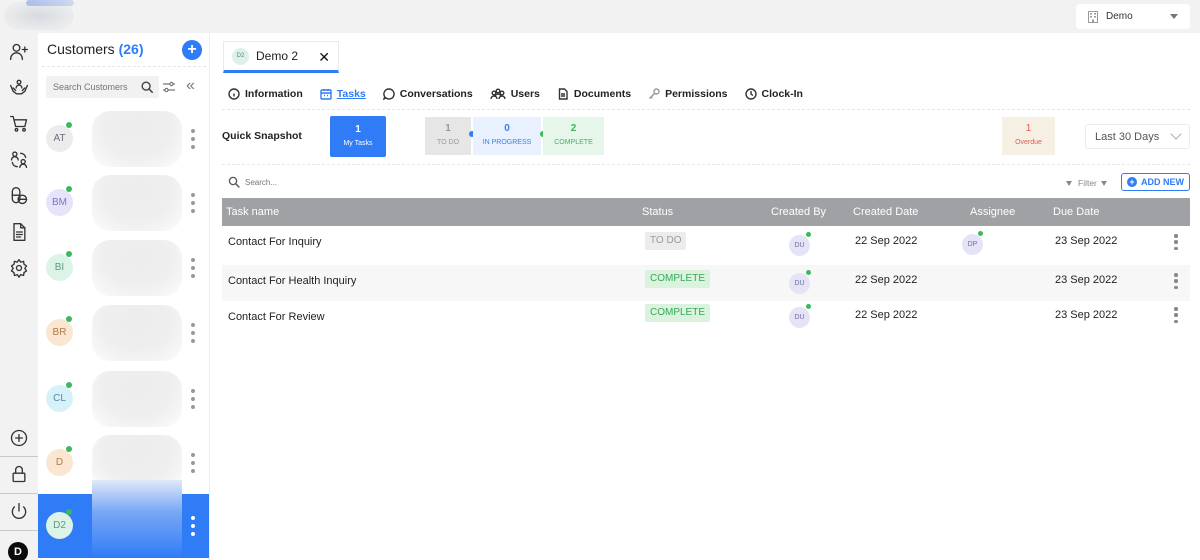 This screenshot has width=1200, height=560. What do you see at coordinates (19, 438) in the screenshot?
I see `add-circle-icon` at bounding box center [19, 438].